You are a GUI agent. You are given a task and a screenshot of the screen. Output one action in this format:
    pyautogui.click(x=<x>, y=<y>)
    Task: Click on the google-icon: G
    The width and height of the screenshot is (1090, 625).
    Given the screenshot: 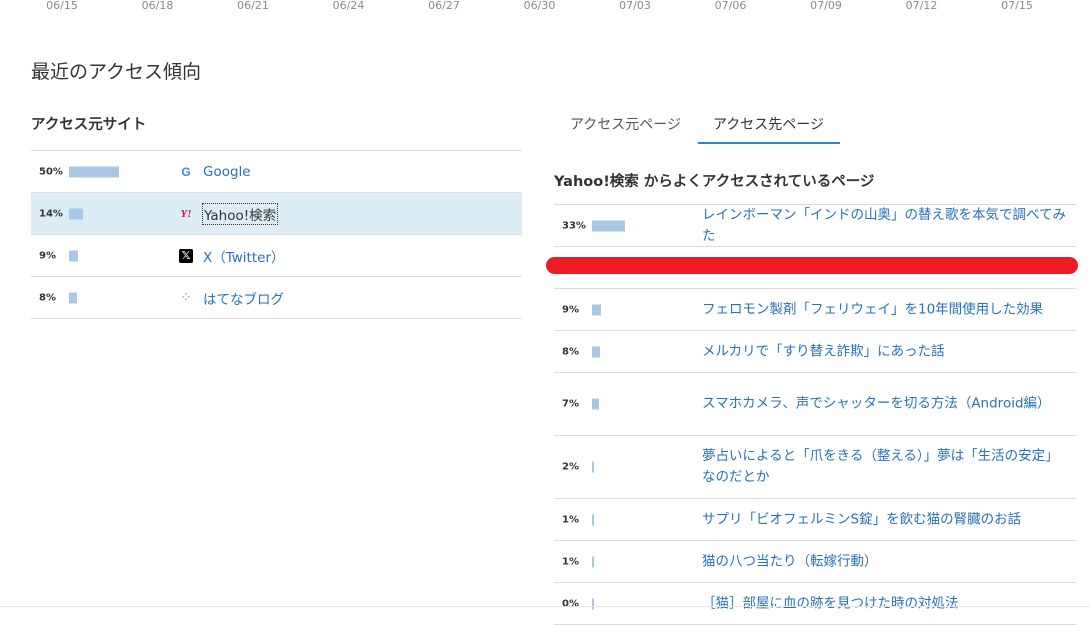 What is the action you would take?
    pyautogui.click(x=186, y=171)
    